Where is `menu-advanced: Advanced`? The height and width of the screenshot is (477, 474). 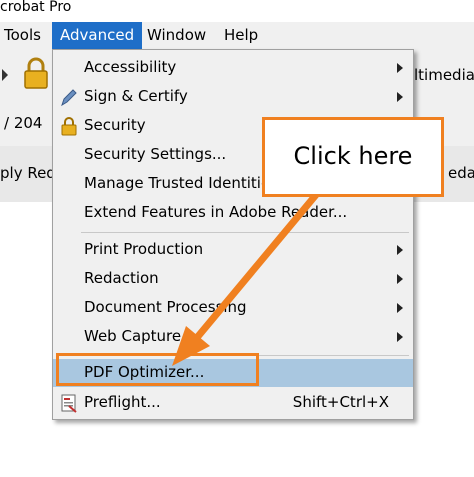
menu-advanced: Advanced is located at coordinates (97, 35).